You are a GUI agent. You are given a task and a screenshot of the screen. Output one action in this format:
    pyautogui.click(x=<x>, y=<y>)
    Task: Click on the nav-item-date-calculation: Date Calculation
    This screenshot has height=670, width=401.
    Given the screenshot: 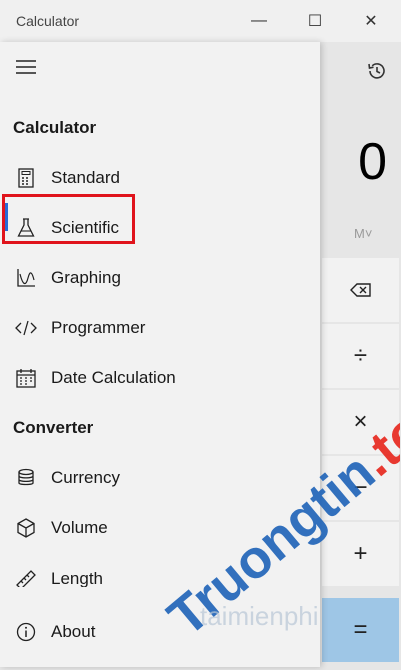 What is the action you would take?
    pyautogui.click(x=160, y=378)
    